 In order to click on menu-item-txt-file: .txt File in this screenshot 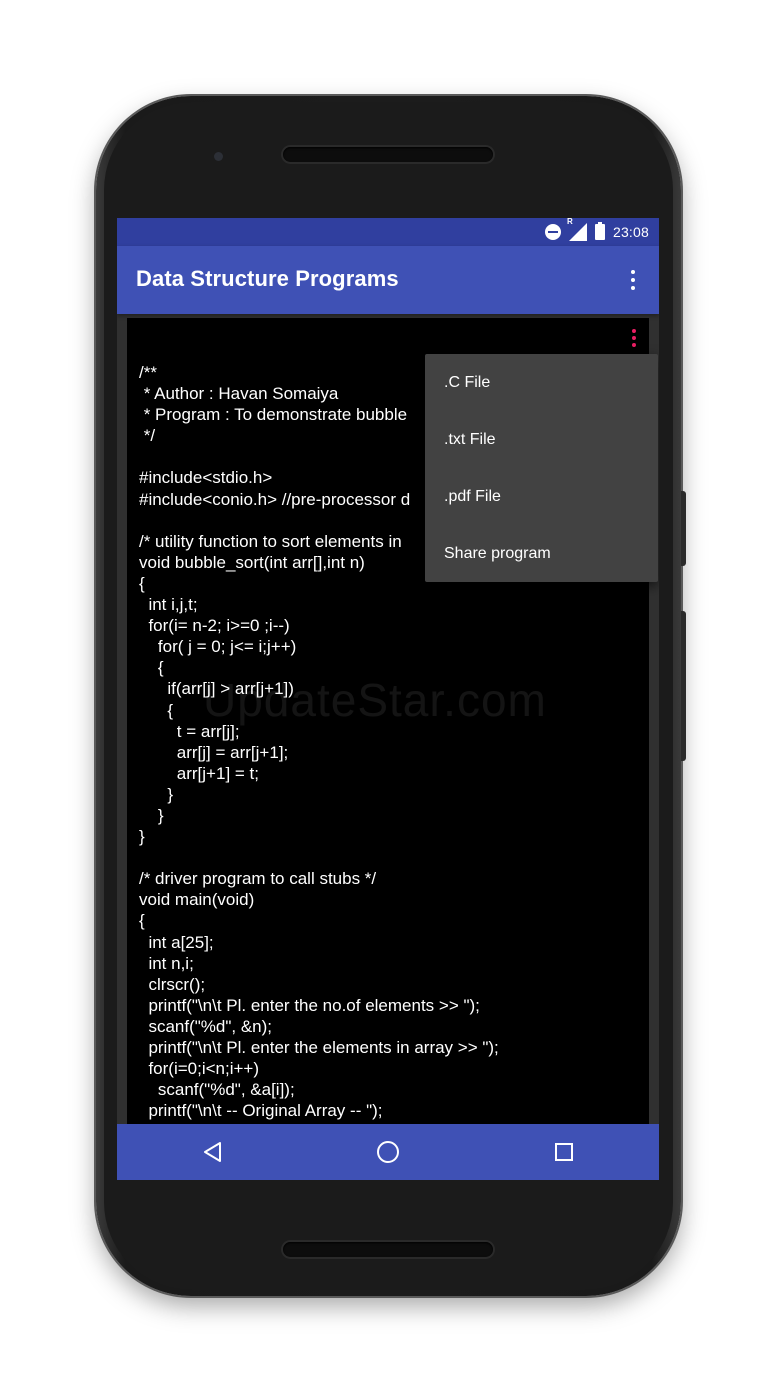, I will do `click(541, 439)`.